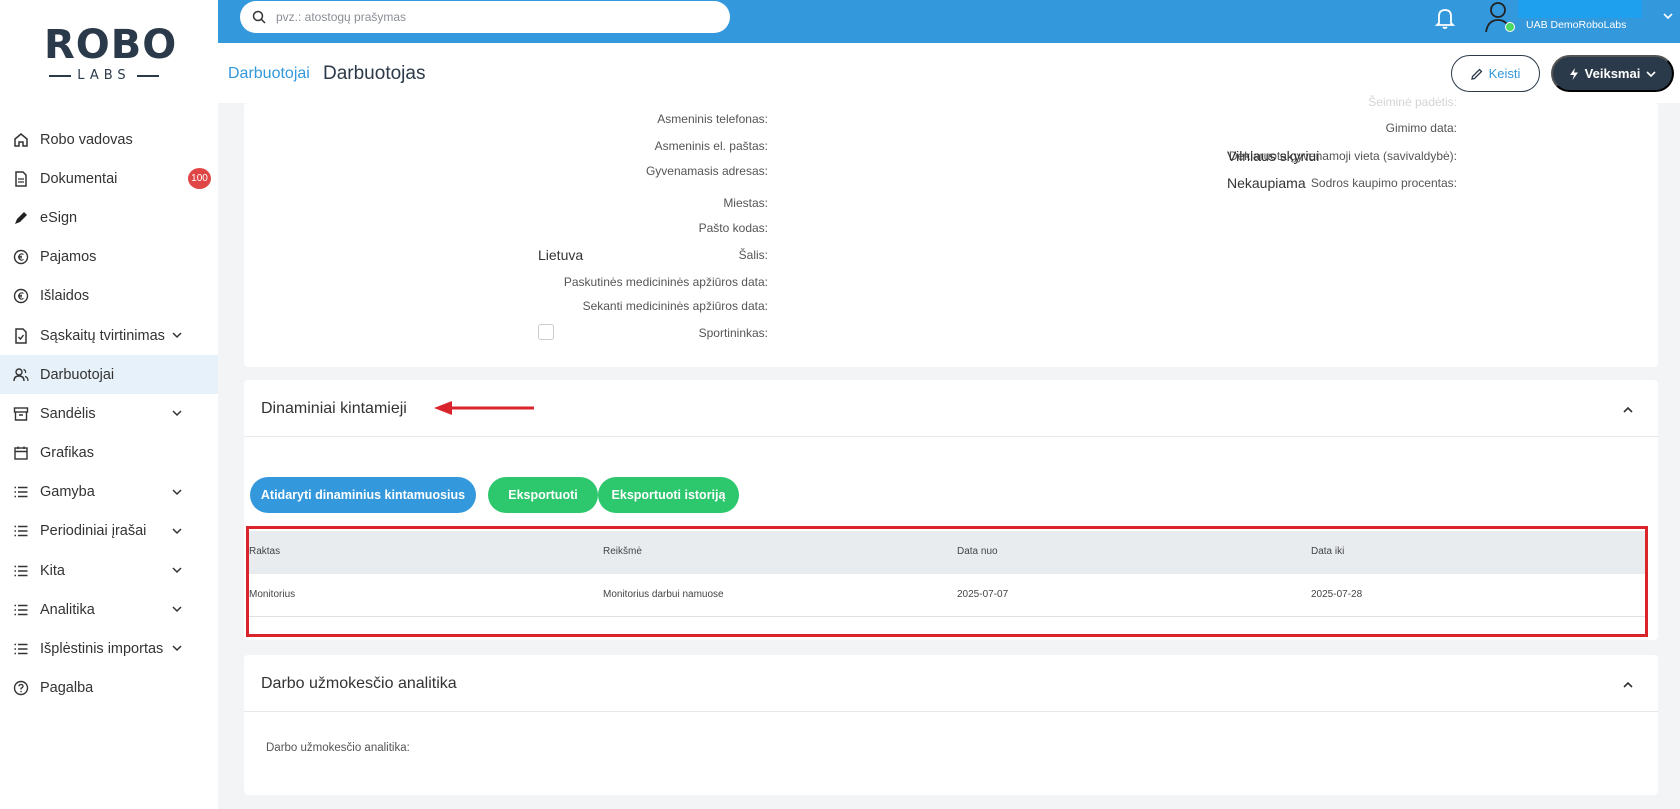  Describe the element at coordinates (1327, 551) in the screenshot. I see `column-header-date-to: Data iki` at that location.